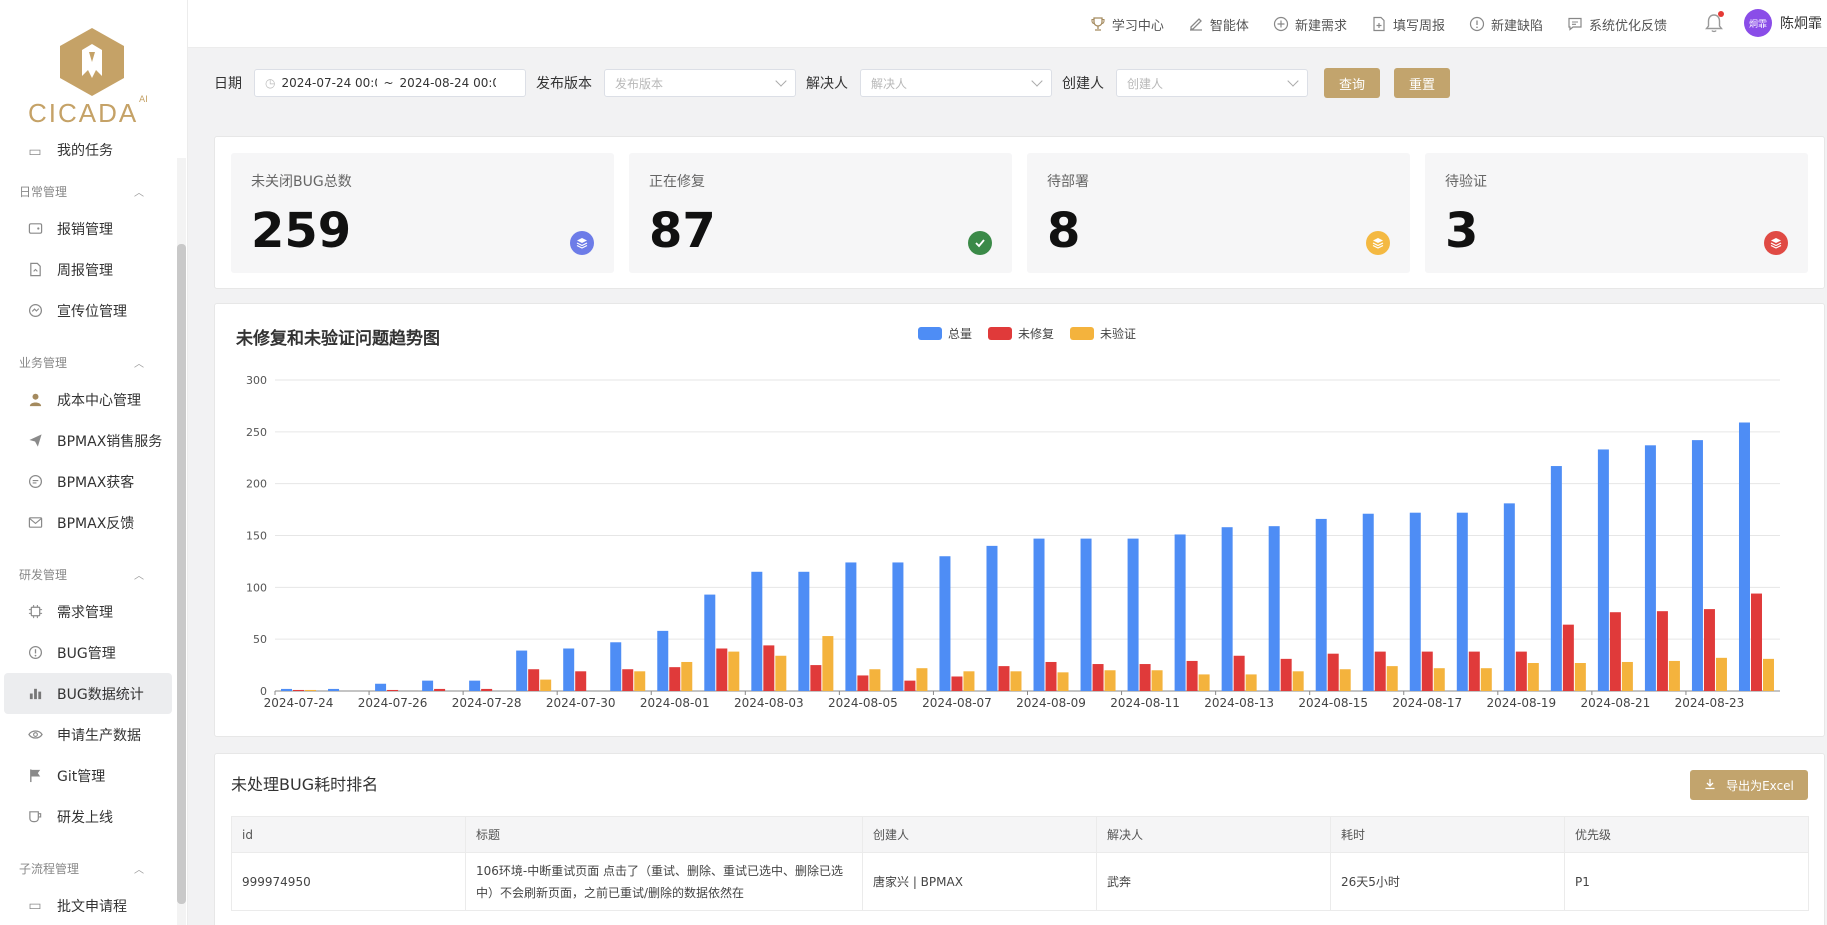  I want to click on menu-group-label: 日常管理, so click(43, 191).